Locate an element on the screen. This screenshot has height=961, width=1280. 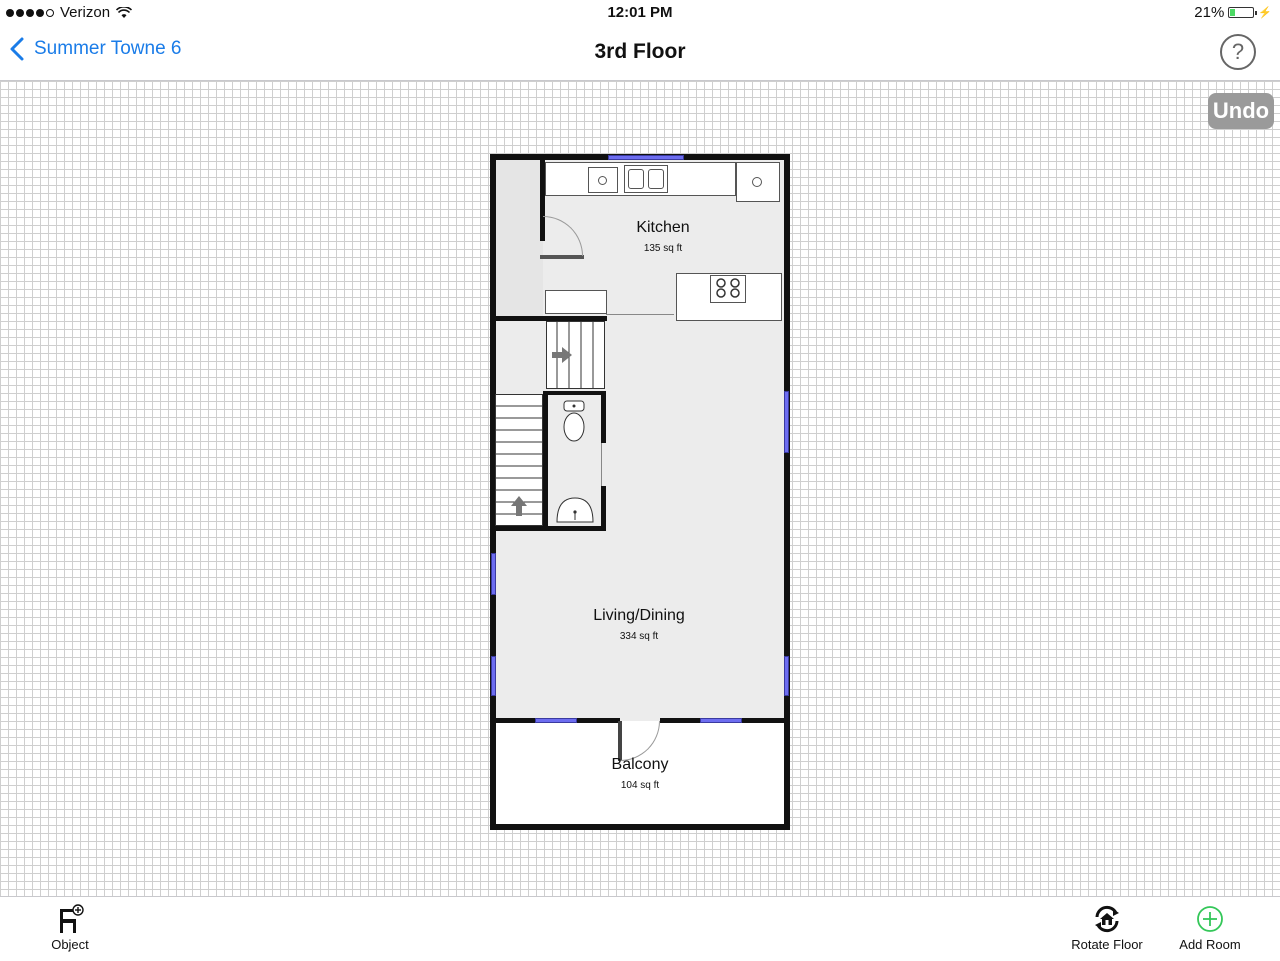
status-right: 21% ⚡ is located at coordinates (1233, 12).